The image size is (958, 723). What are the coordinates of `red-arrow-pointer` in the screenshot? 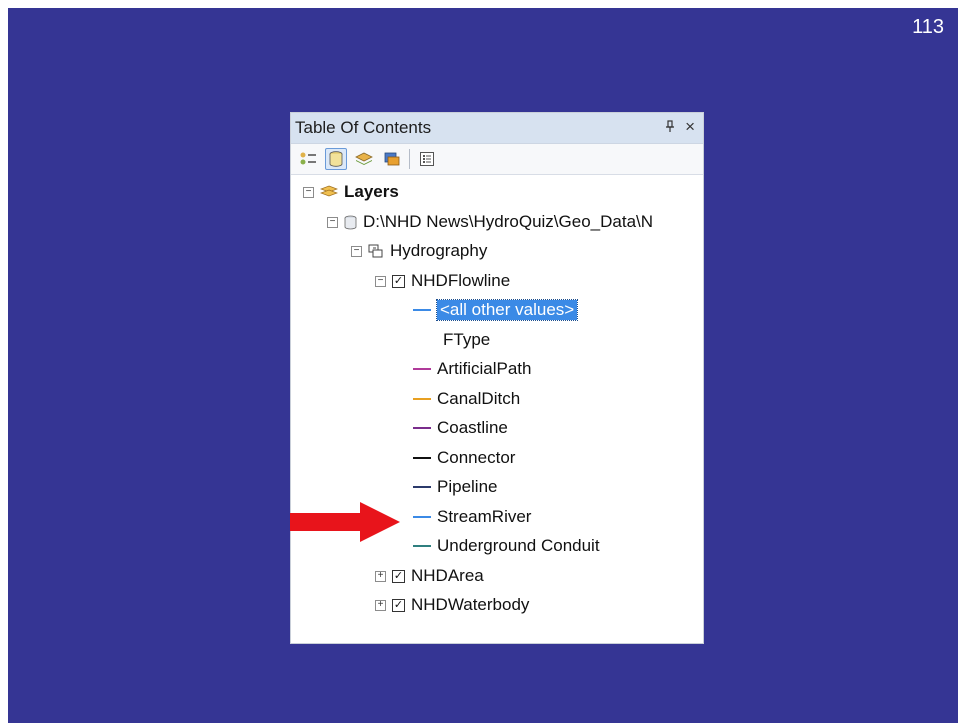 It's located at (345, 522).